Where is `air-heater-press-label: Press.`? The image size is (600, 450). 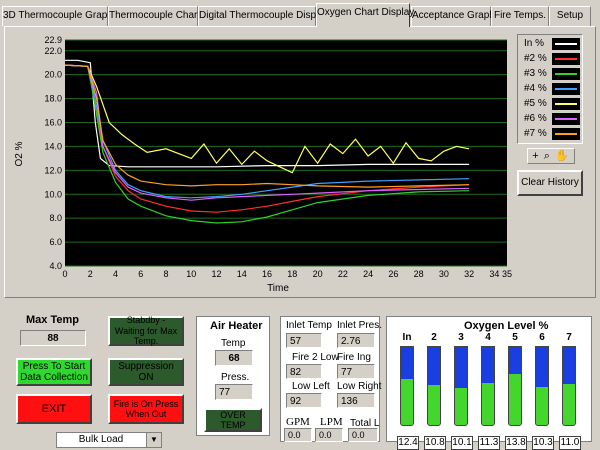
air-heater-press-label: Press. is located at coordinates (235, 377).